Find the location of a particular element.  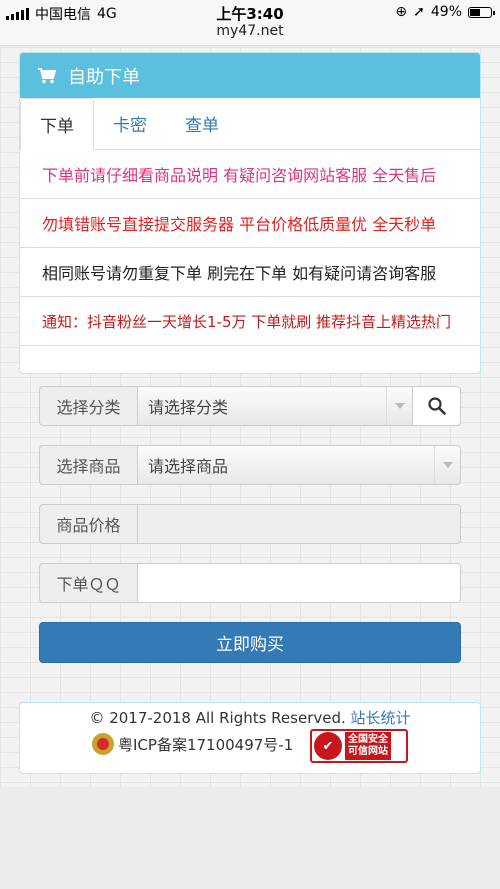

tab-order: 下单 is located at coordinates (57, 124).